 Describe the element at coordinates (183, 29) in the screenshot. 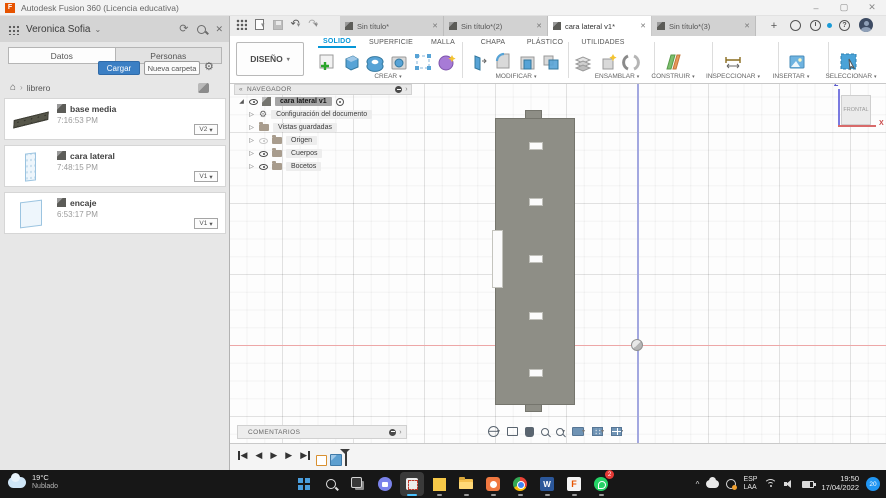

I see `refresh-icon: ⟳` at that location.